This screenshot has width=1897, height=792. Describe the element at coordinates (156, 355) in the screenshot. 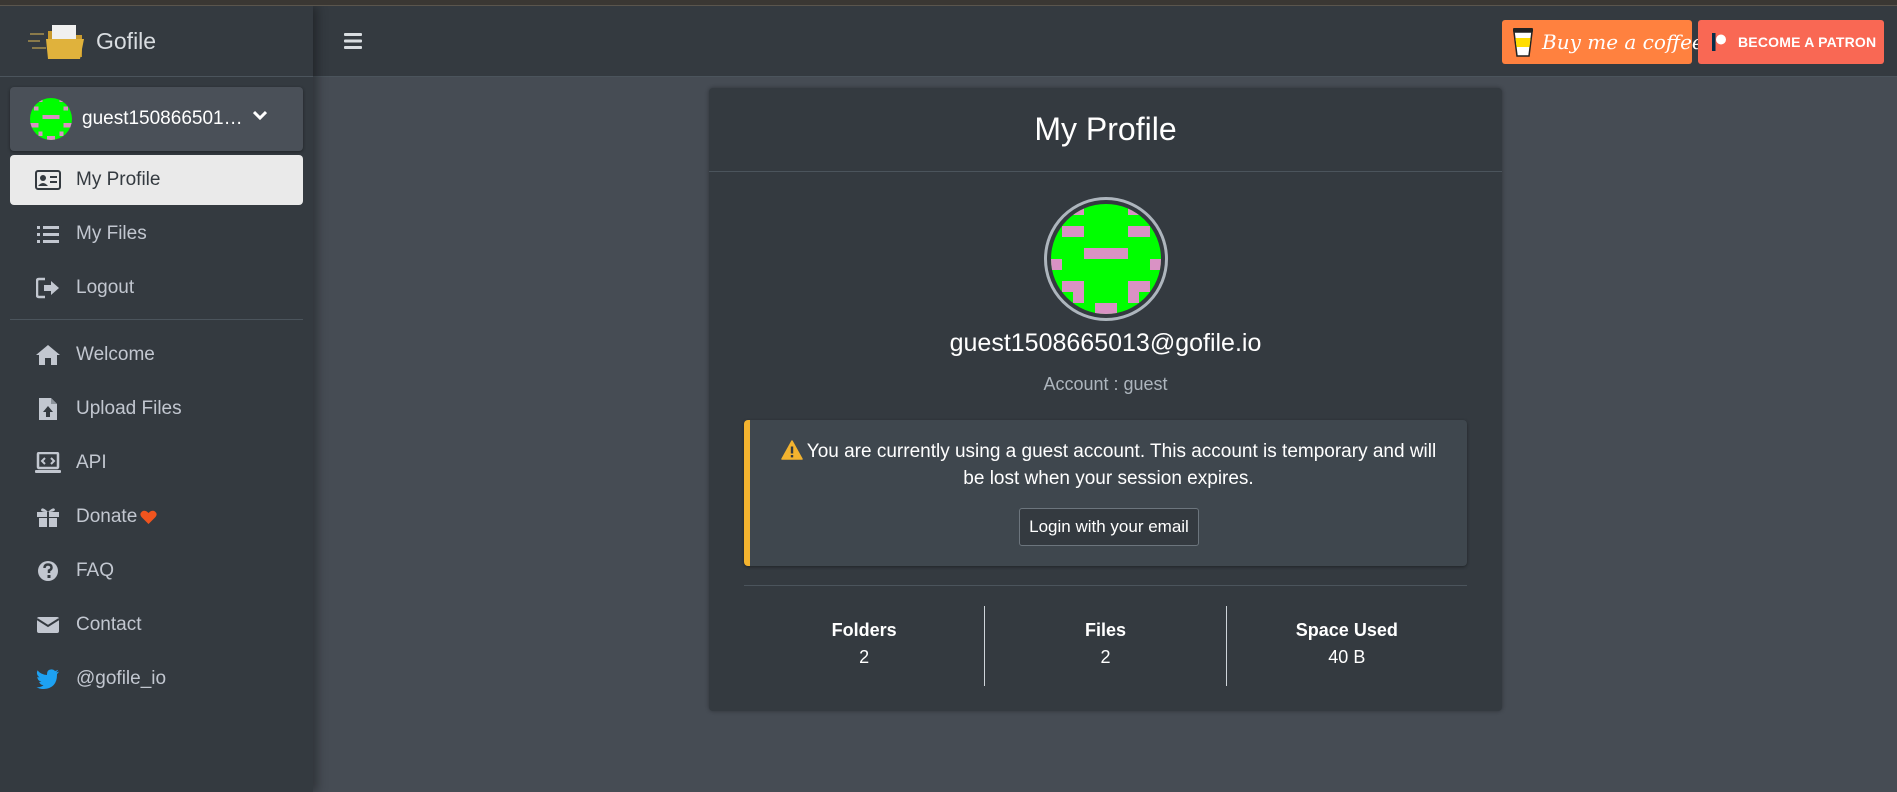

I see `sidebar-item-welcome: Welcome` at that location.